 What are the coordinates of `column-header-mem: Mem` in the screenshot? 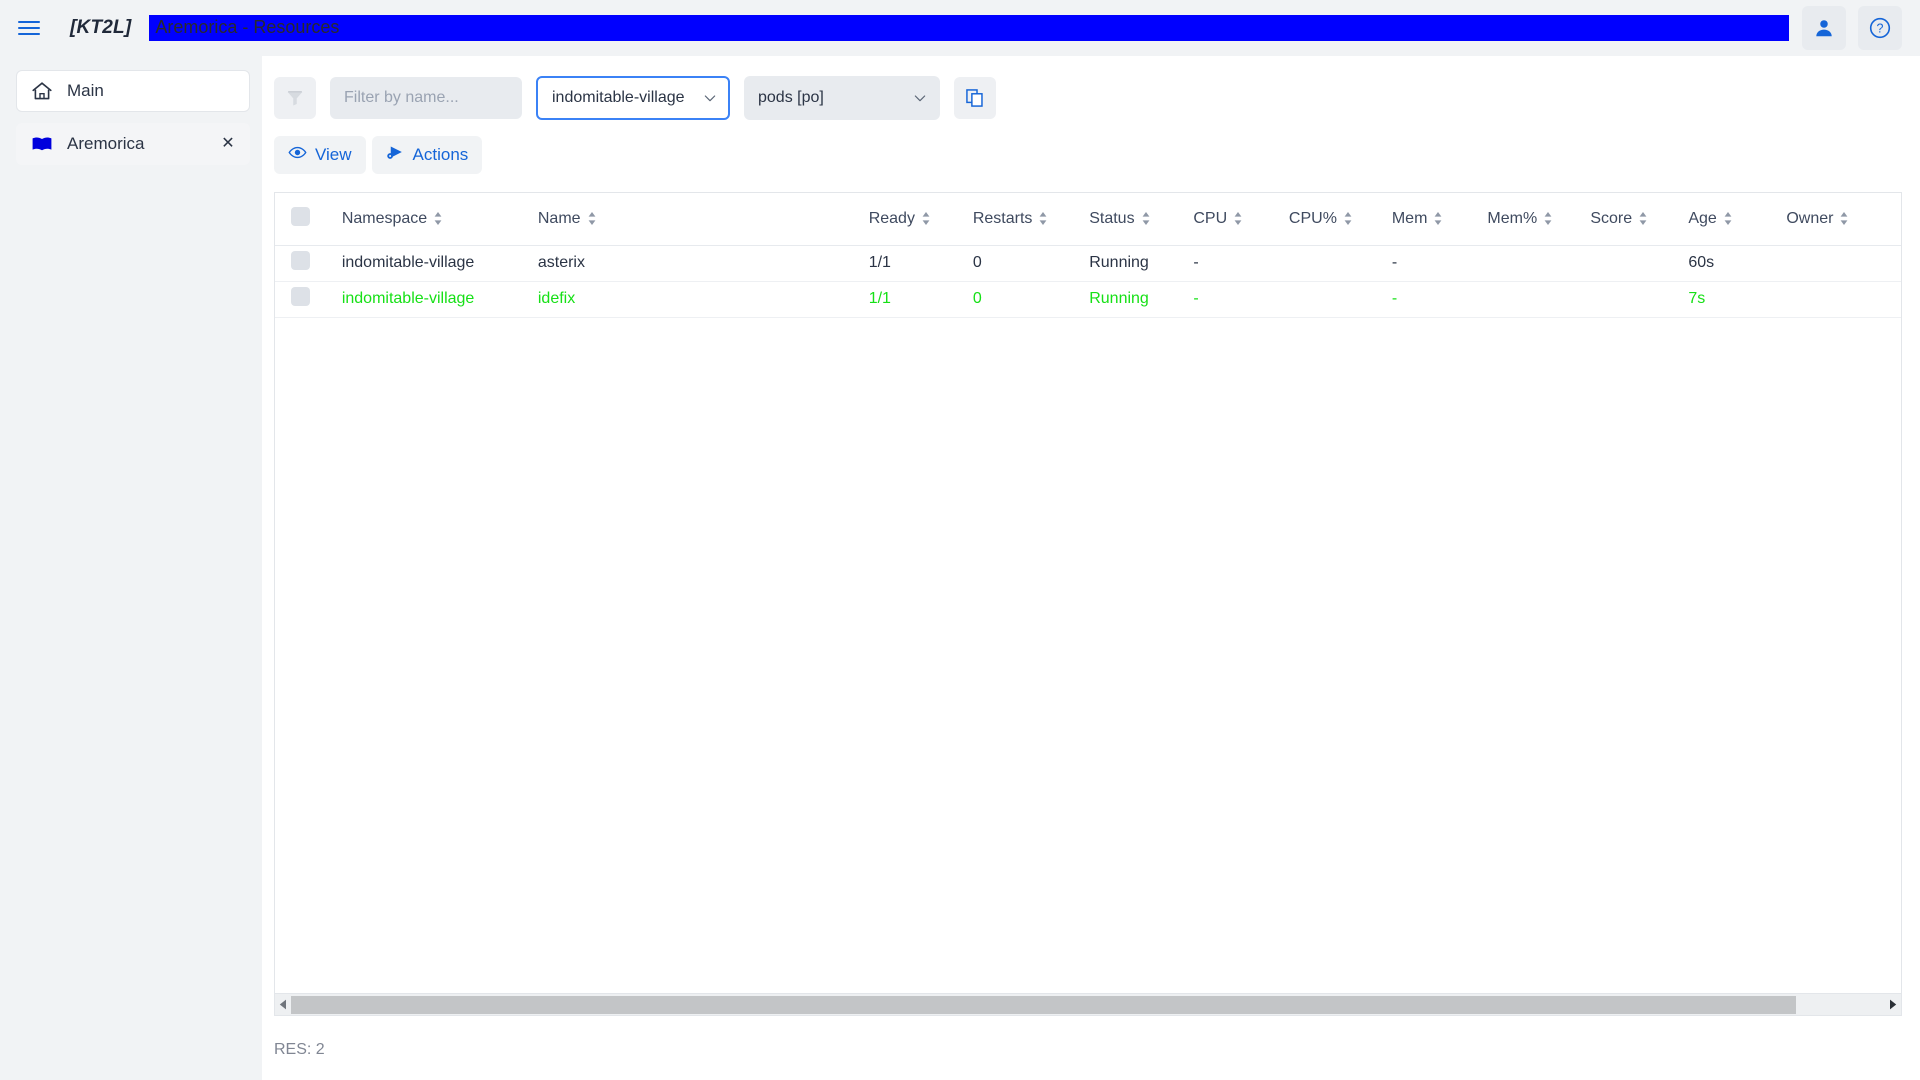 It's located at (1431, 219).